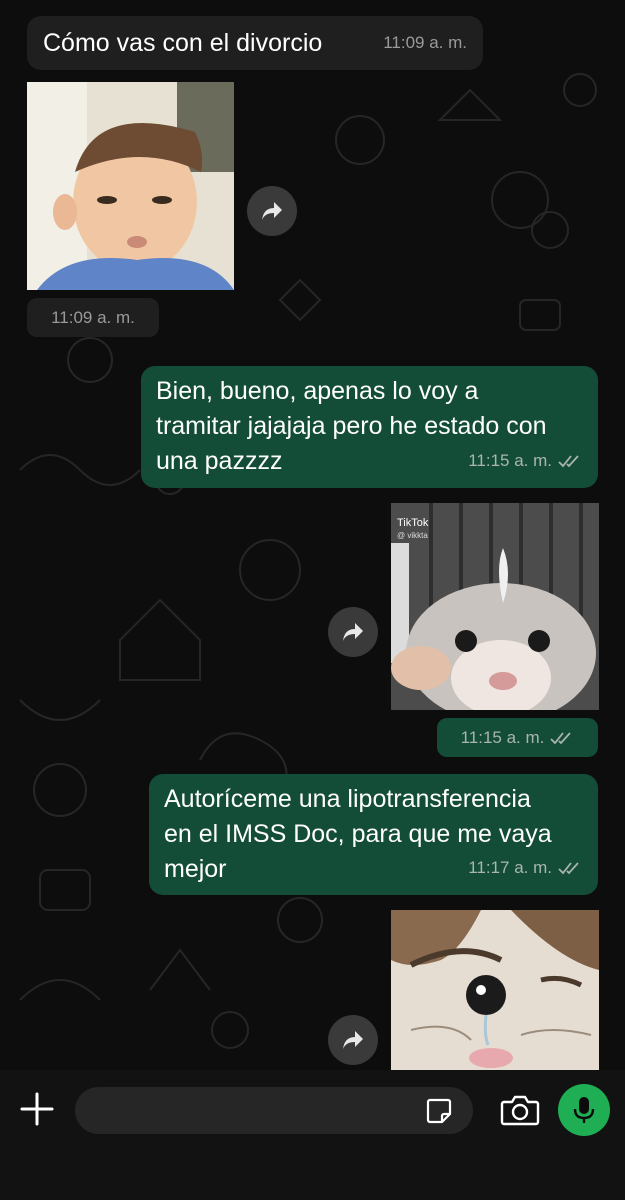  I want to click on incoming-message: Cómo vas con el divorcio 11:09 a. m., so click(255, 43).